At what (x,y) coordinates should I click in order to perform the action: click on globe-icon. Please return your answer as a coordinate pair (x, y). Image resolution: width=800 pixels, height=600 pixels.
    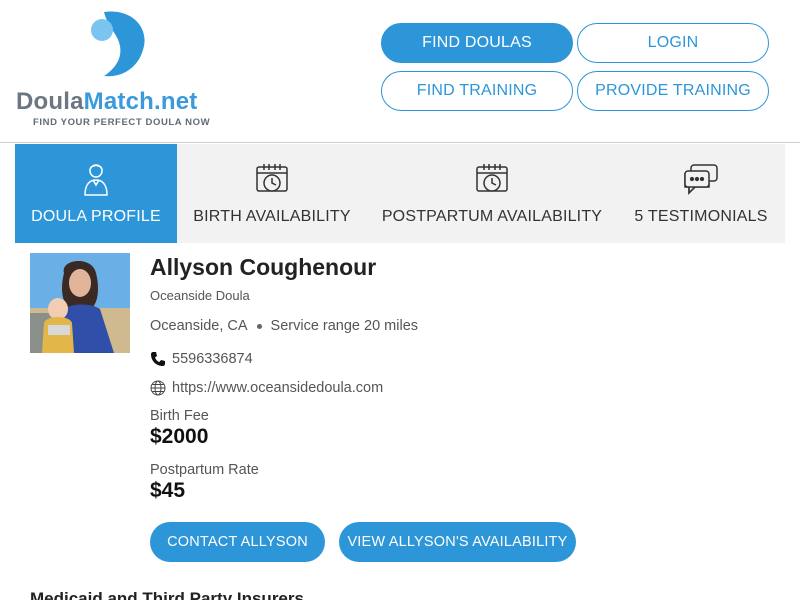
    Looking at the image, I should click on (158, 388).